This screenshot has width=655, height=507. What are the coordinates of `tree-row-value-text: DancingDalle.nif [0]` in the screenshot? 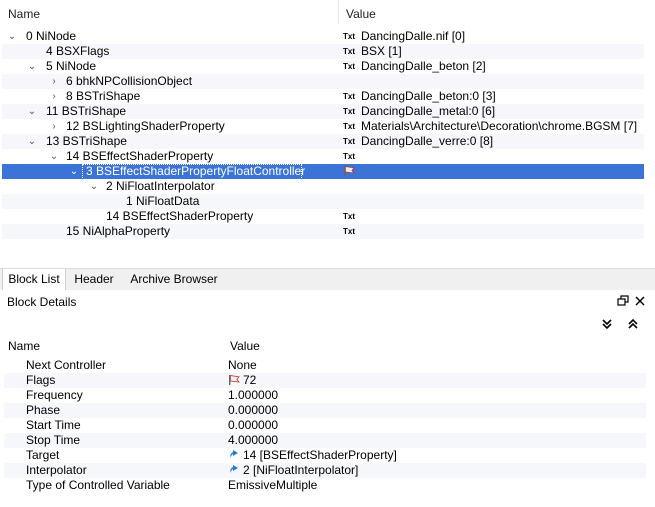 It's located at (413, 36).